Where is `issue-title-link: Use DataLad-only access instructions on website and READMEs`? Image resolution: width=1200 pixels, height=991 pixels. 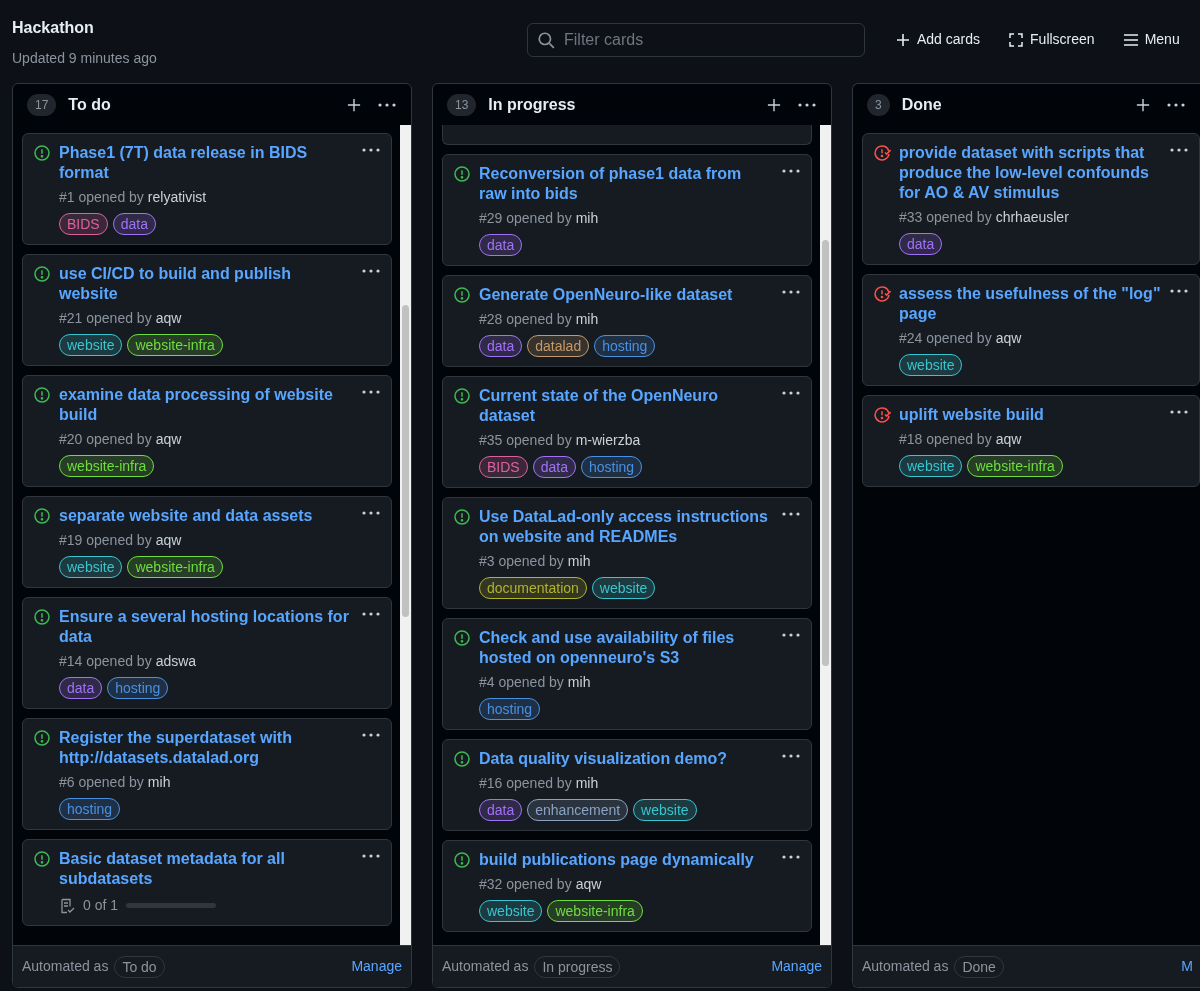 issue-title-link: Use DataLad-only access instructions on website and READMEs is located at coordinates (625, 527).